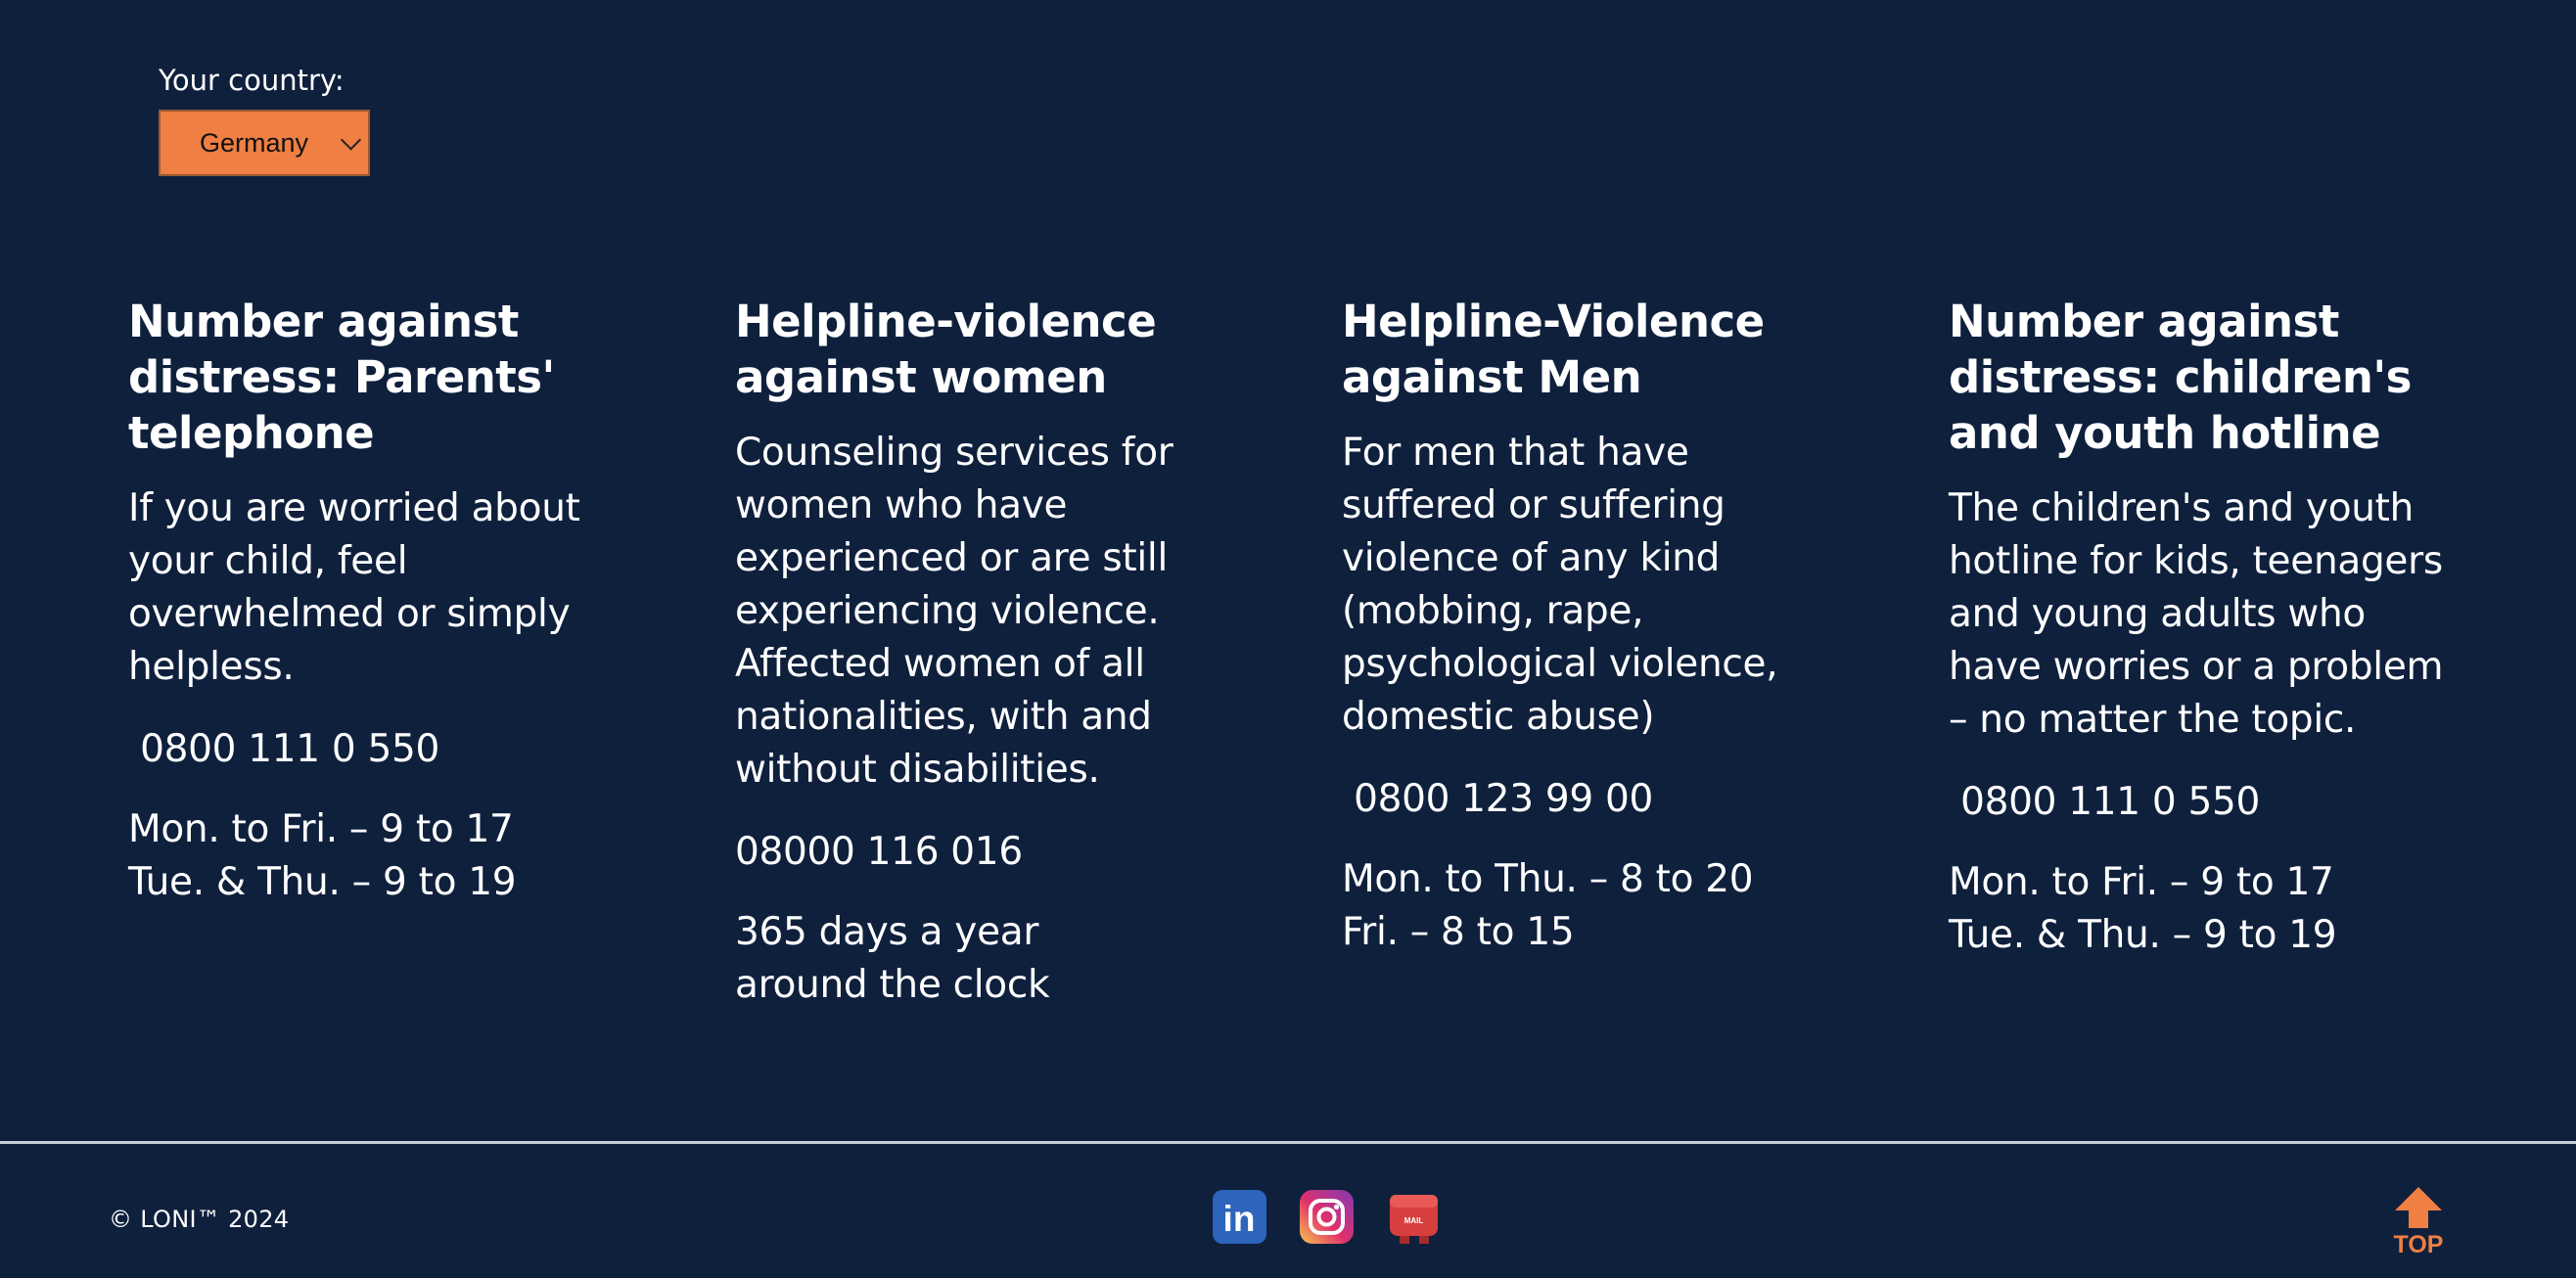 The image size is (2576, 1278). What do you see at coordinates (893, 985) in the screenshot?
I see `hours-line: around the clock` at bounding box center [893, 985].